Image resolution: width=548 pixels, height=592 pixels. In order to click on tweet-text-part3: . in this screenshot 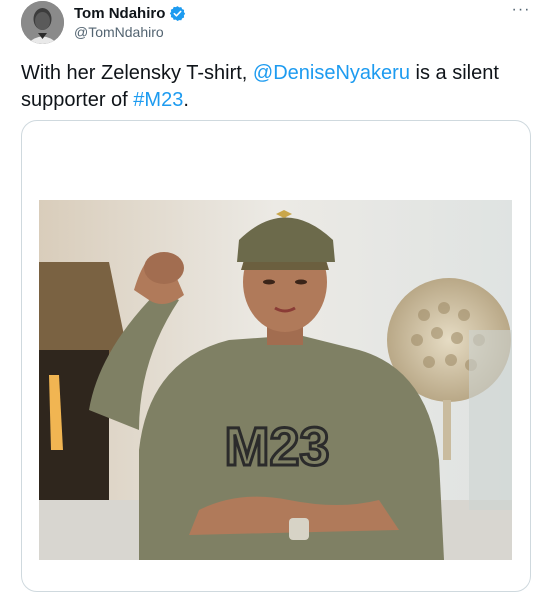, I will do `click(186, 100)`.